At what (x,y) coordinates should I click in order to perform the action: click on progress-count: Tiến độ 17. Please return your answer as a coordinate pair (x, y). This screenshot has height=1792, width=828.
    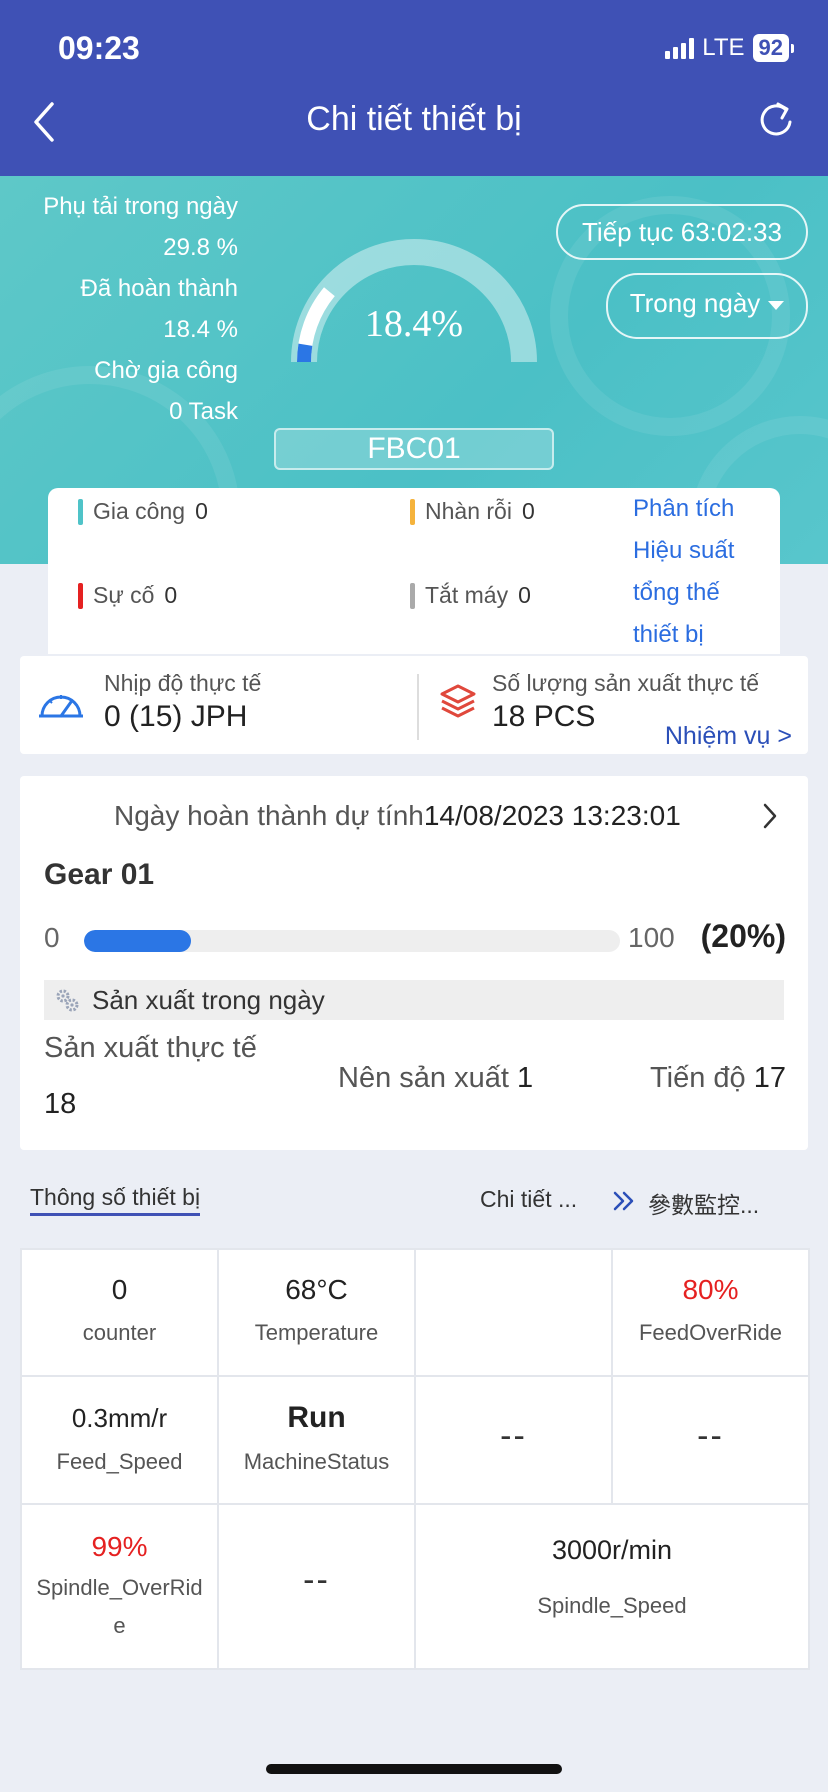
    Looking at the image, I should click on (718, 1078).